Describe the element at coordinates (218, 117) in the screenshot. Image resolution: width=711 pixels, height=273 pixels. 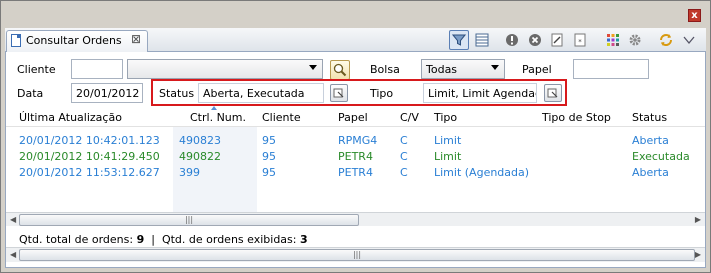
I see `column-header-ctrl-num: Ctrl. Num.` at that location.